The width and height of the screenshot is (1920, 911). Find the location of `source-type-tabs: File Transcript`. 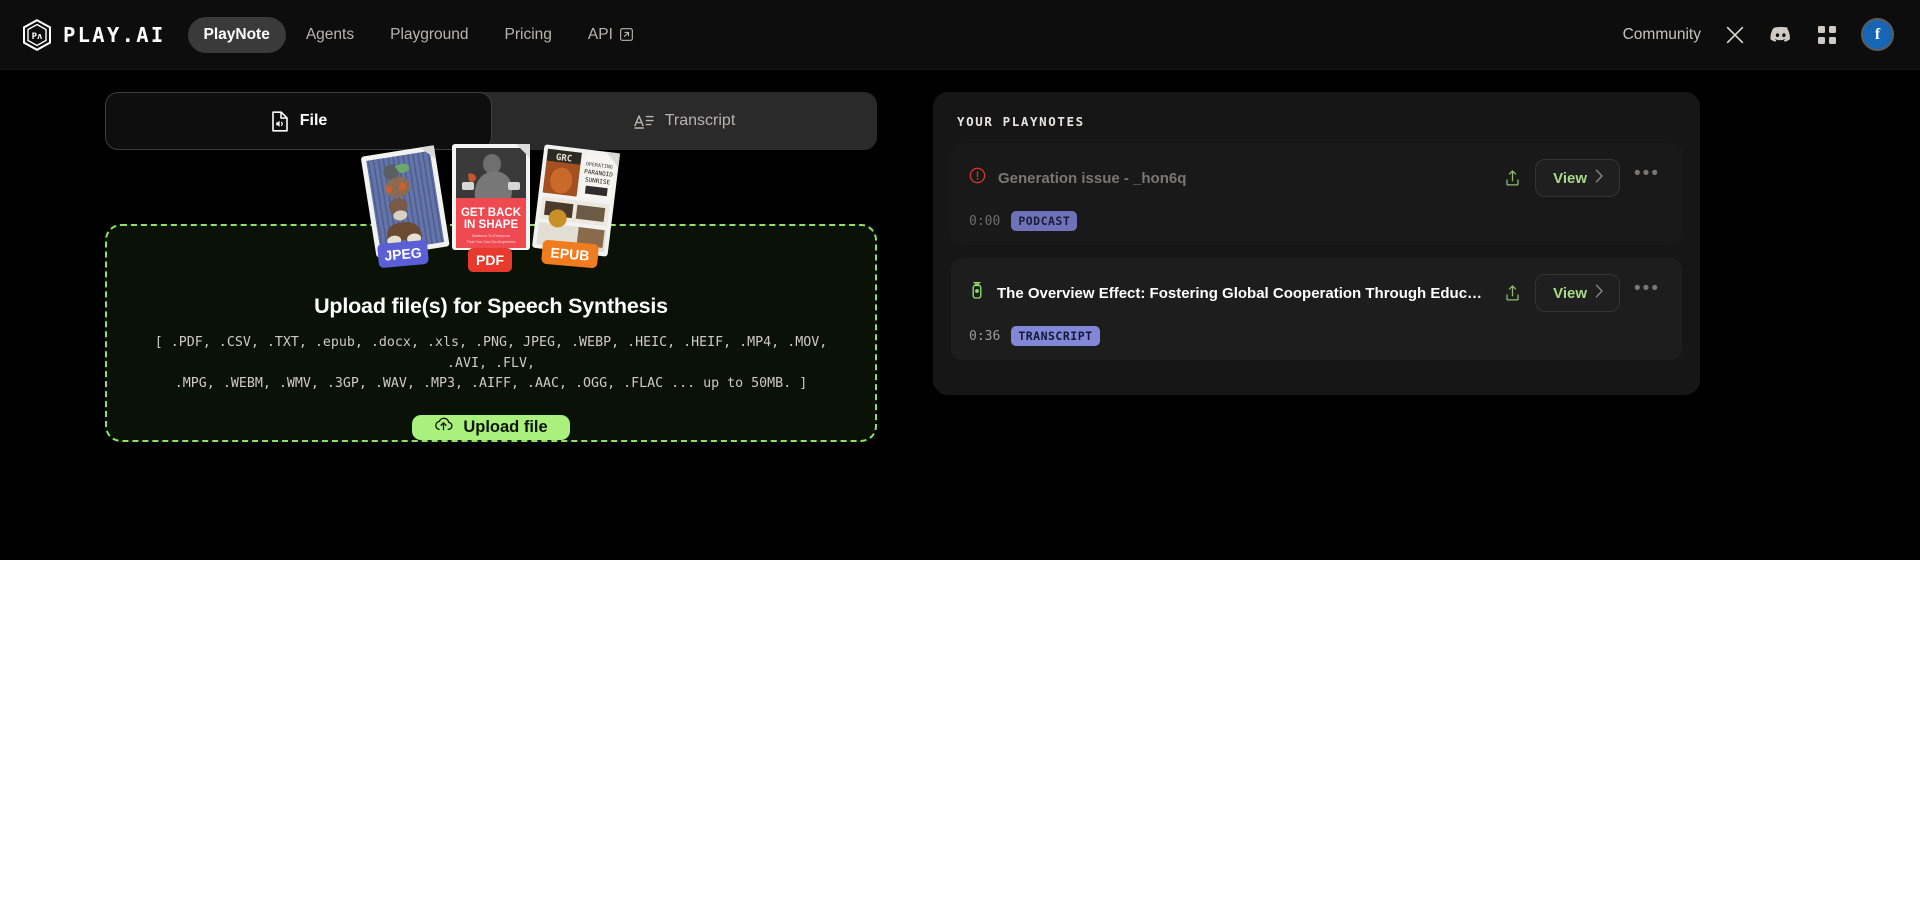

source-type-tabs: File Transcript is located at coordinates (491, 121).